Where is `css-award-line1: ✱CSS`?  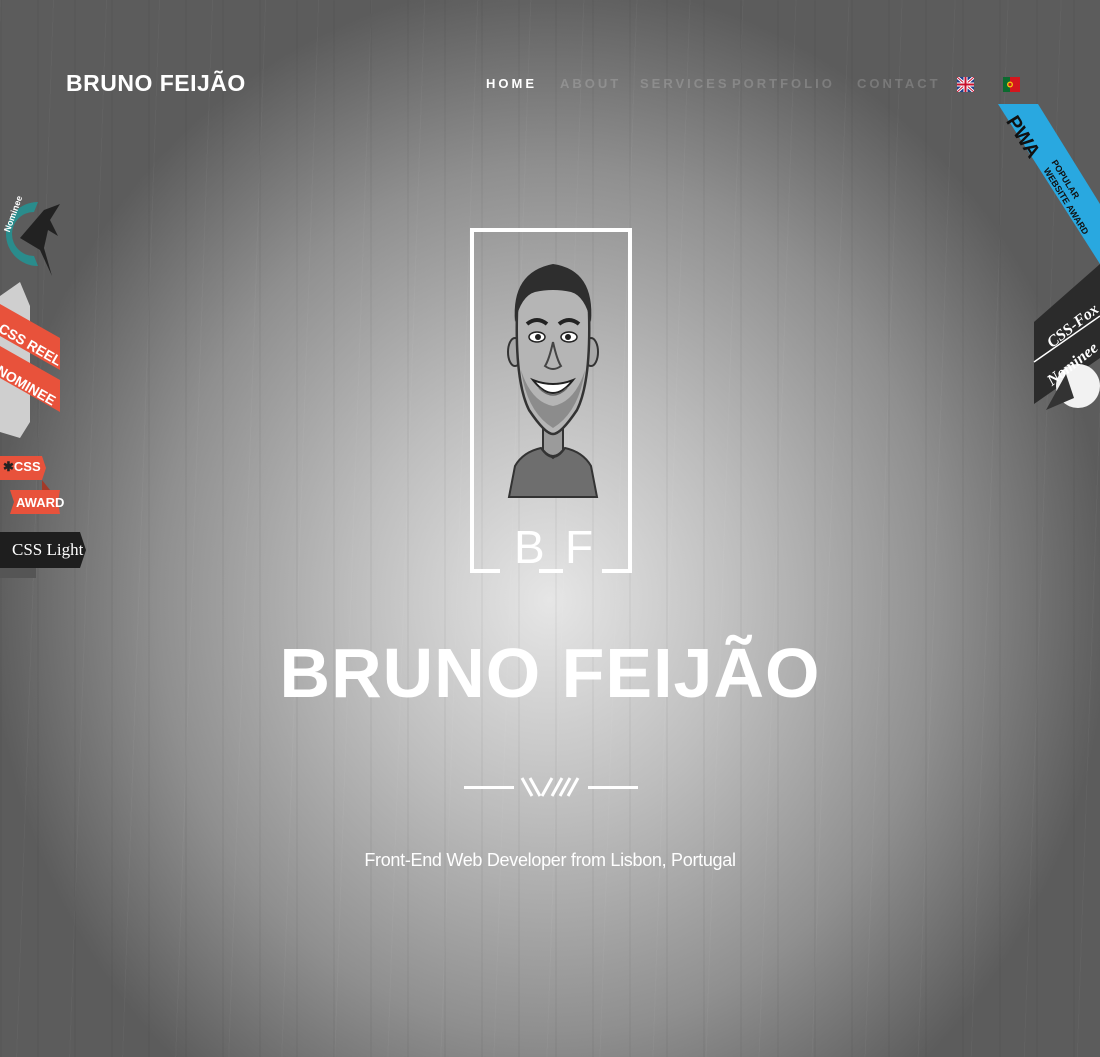 css-award-line1: ✱CSS is located at coordinates (22, 466).